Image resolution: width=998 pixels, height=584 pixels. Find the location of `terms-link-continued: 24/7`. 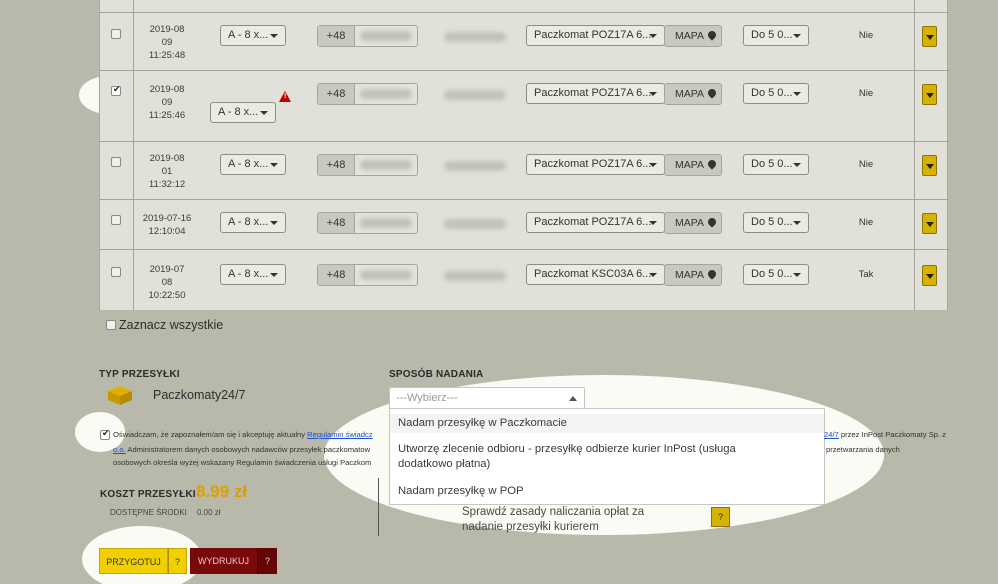

terms-link-continued: 24/7 is located at coordinates (831, 434).